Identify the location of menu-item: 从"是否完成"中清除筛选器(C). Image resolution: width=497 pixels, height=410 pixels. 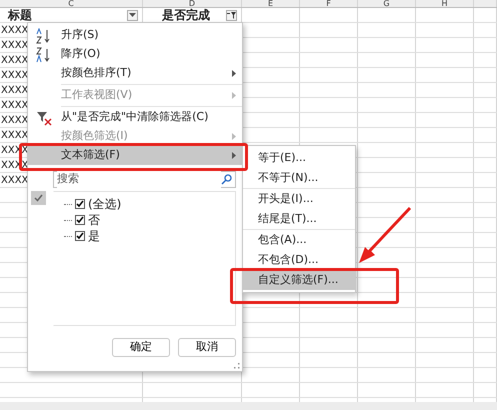
(135, 117).